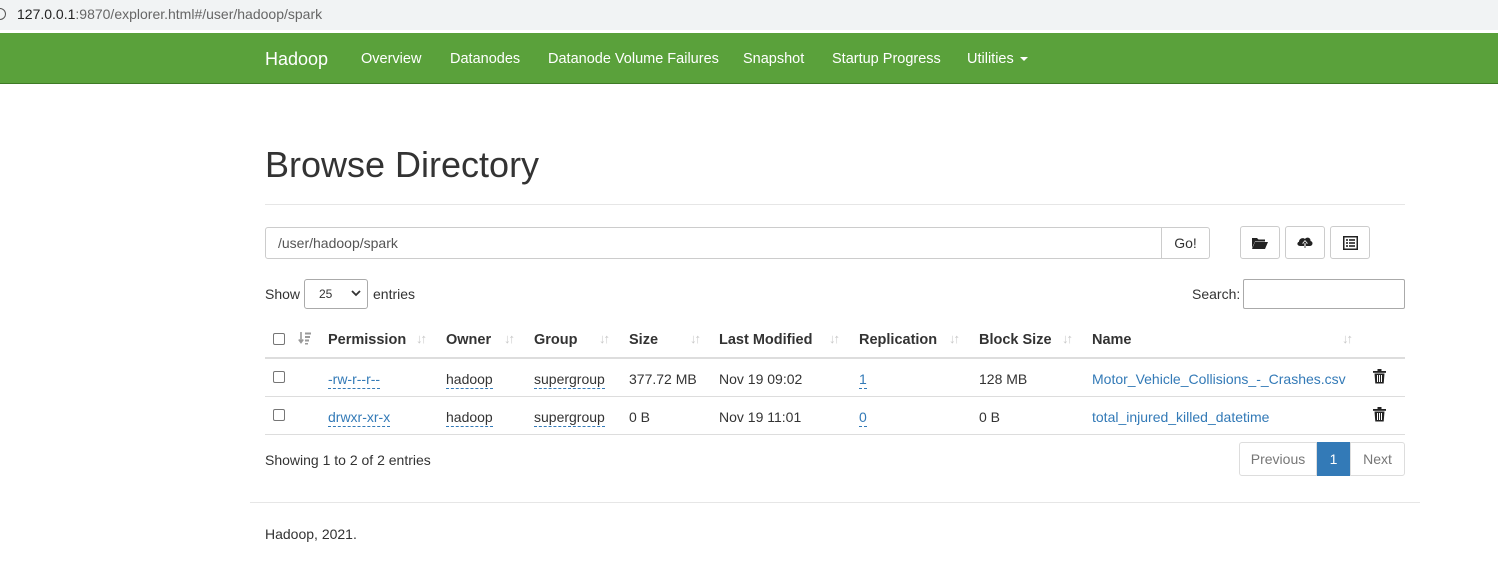  I want to click on list-alt-icon, so click(1350, 242).